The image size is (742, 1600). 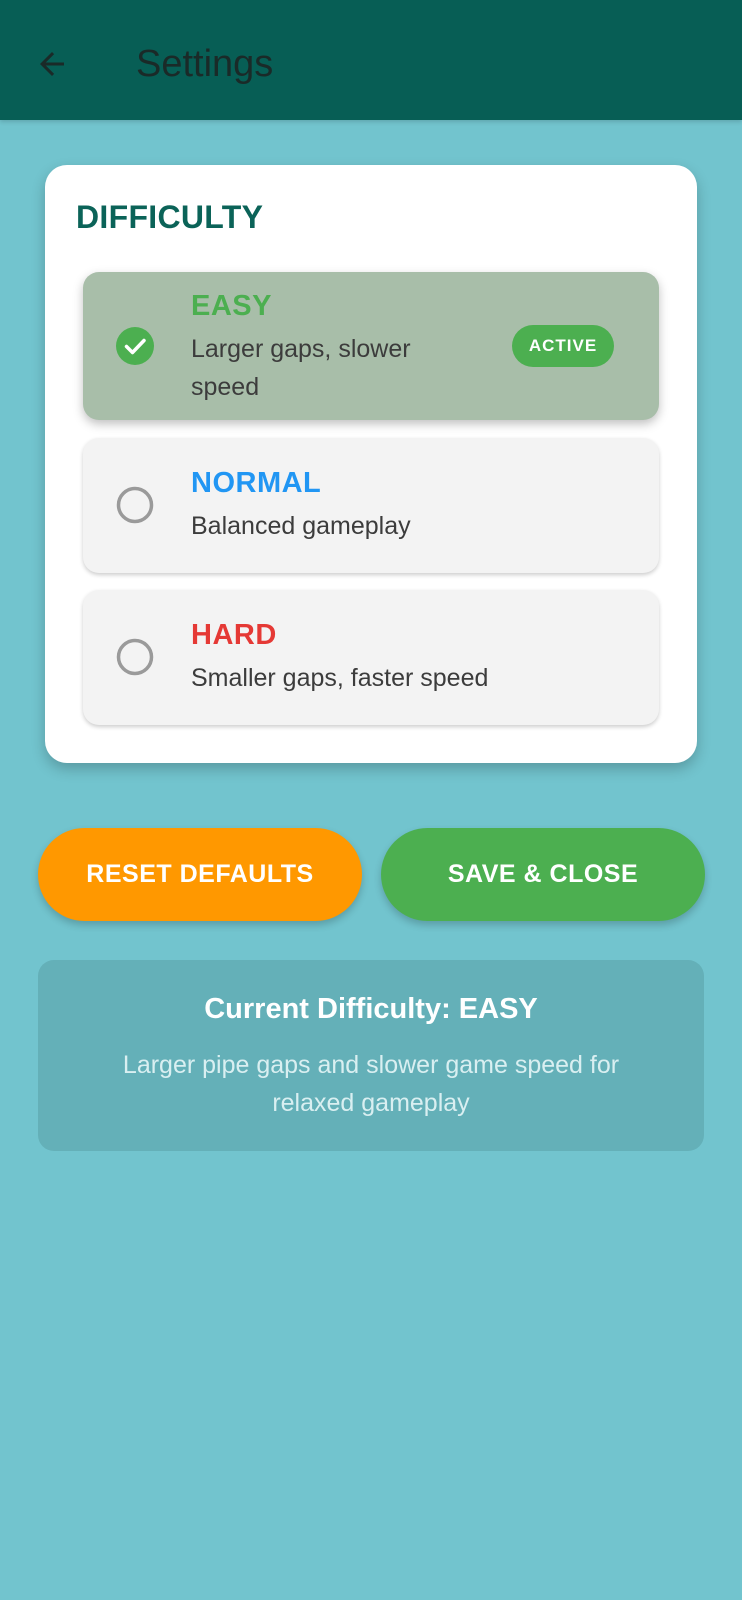 I want to click on page-title: Settings, so click(x=205, y=64).